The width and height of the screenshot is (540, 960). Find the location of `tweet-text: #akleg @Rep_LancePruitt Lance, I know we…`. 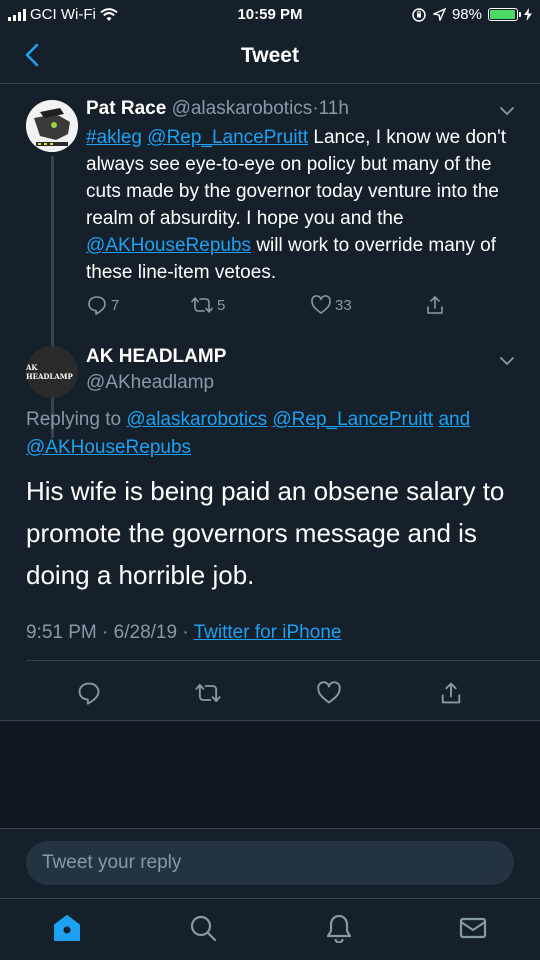

tweet-text: #akleg @Rep_LancePruitt Lance, I know we… is located at coordinates (306, 205).